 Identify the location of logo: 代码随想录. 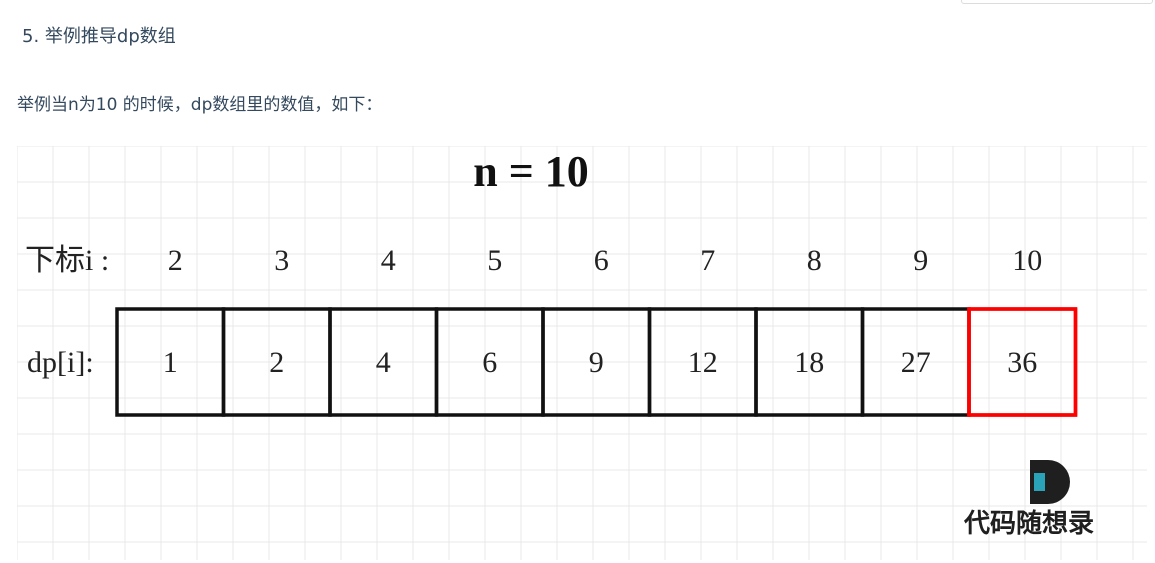
(1028, 499).